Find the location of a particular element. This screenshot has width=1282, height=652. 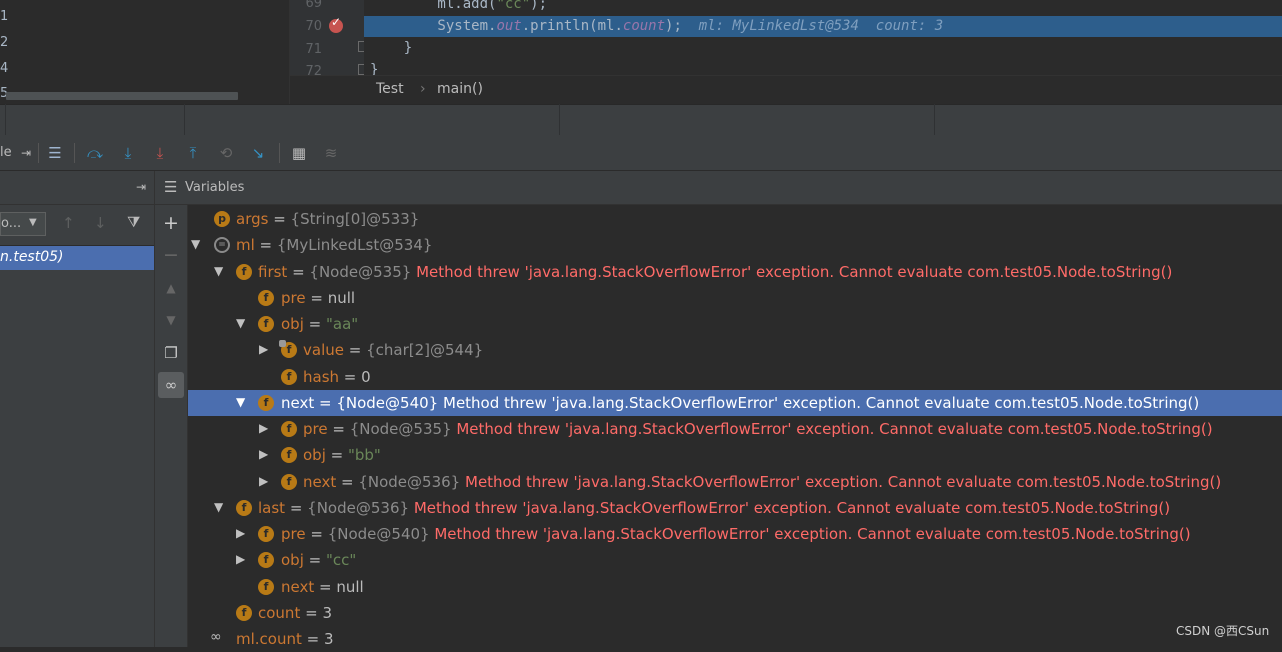

copy-icon: ❐ is located at coordinates (171, 353).